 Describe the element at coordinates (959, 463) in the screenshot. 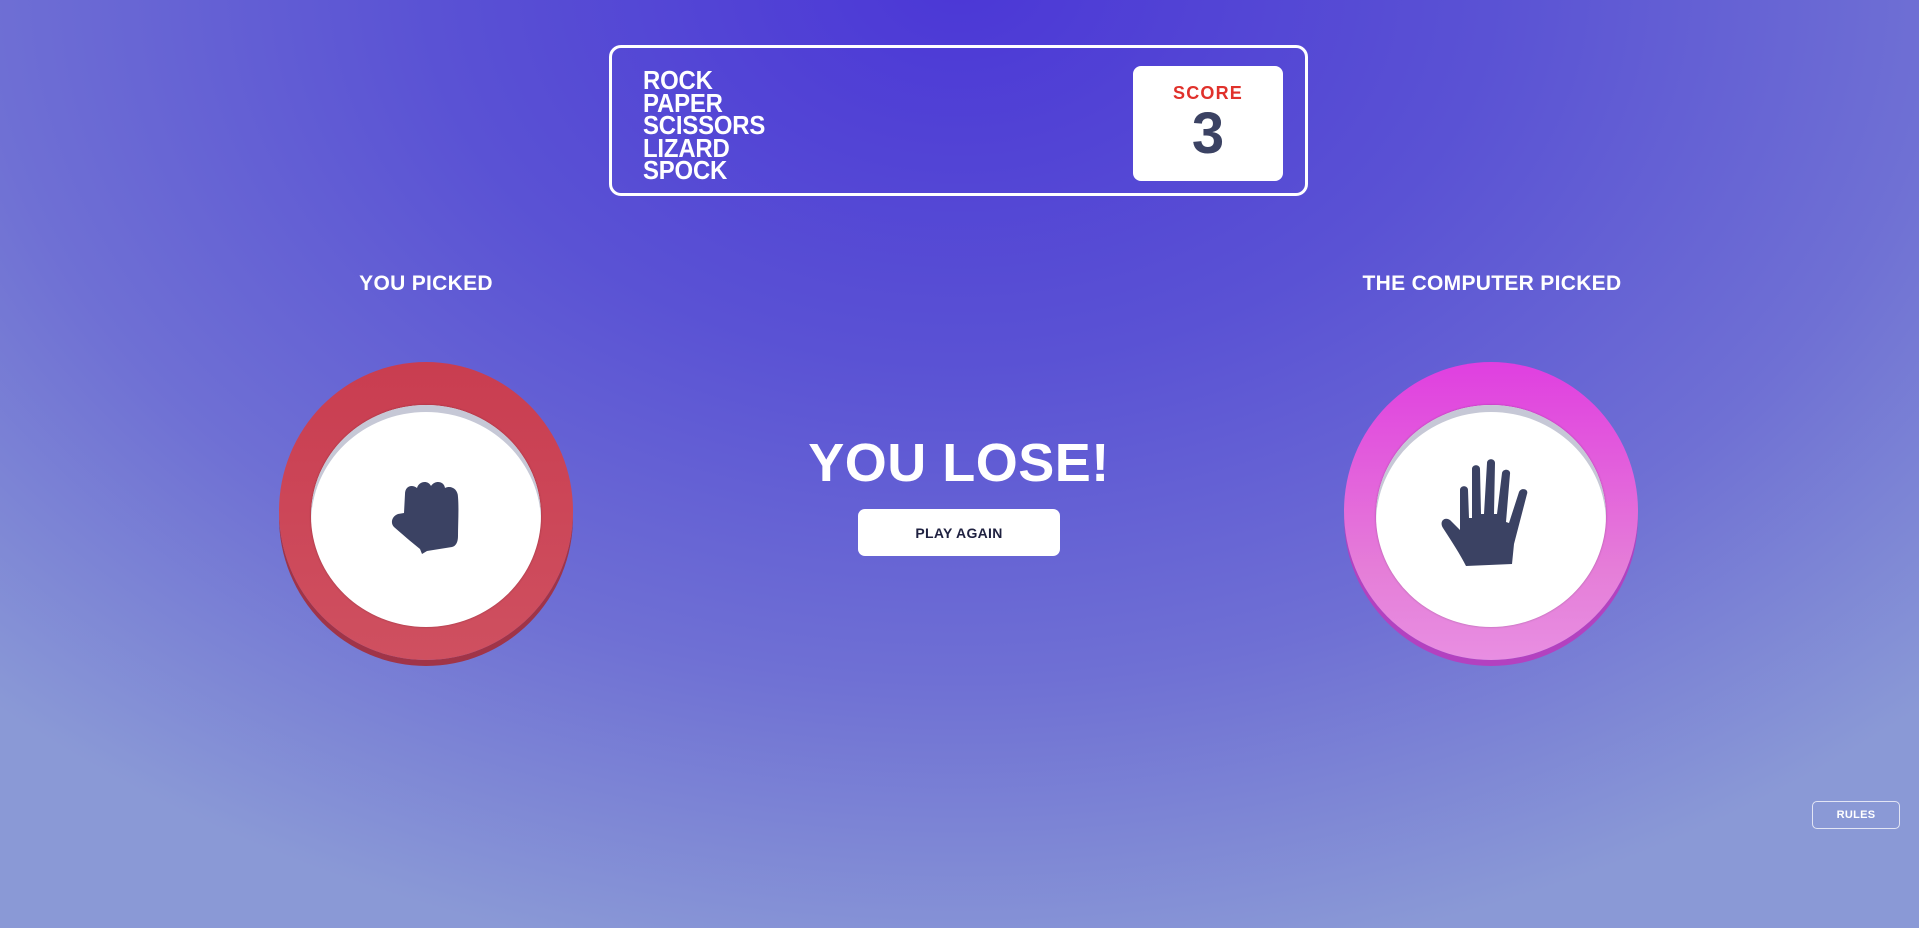

I see `result-text: YOU LOSE!` at that location.